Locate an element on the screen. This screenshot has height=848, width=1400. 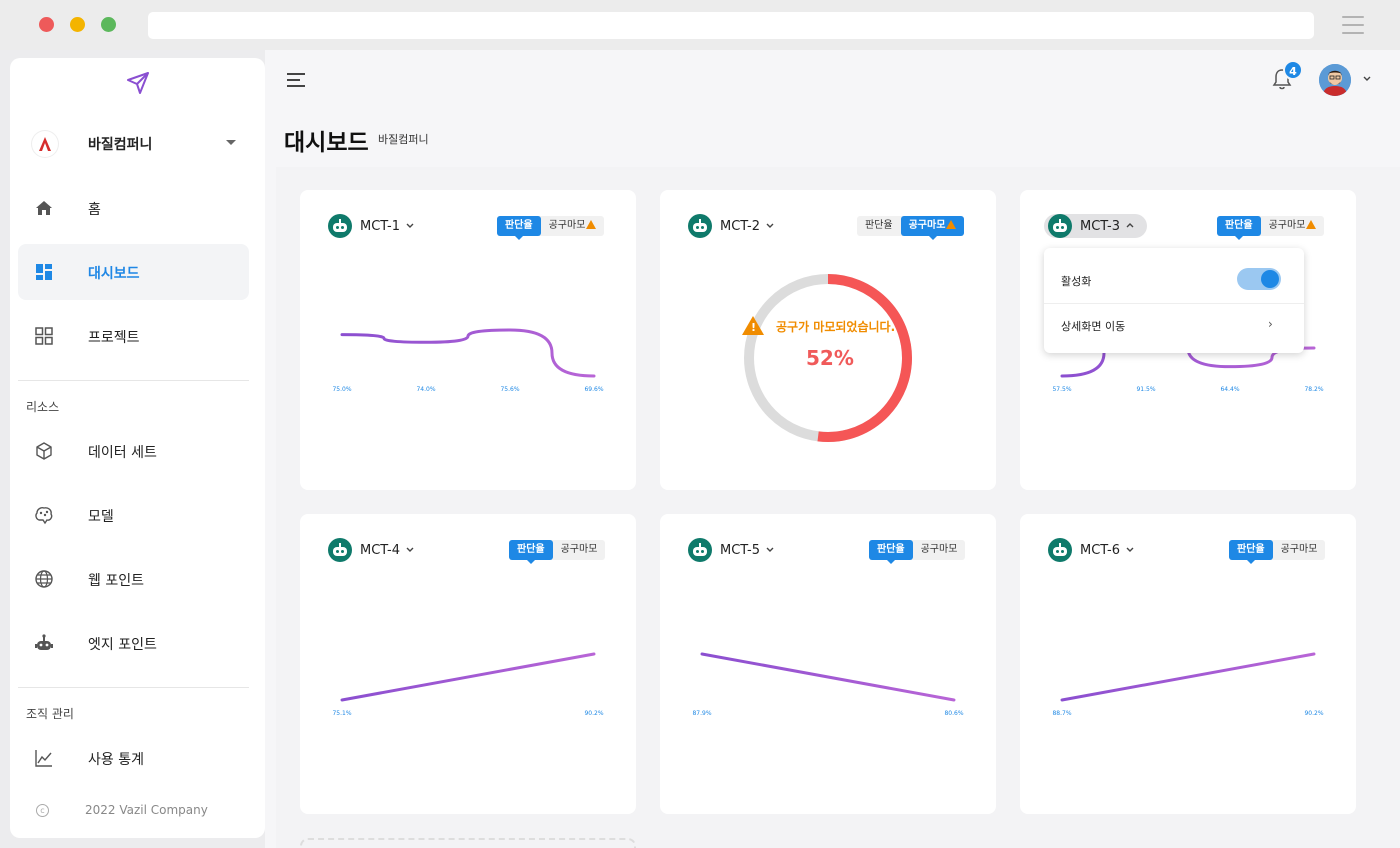
app-logo-icon is located at coordinates (138, 83).